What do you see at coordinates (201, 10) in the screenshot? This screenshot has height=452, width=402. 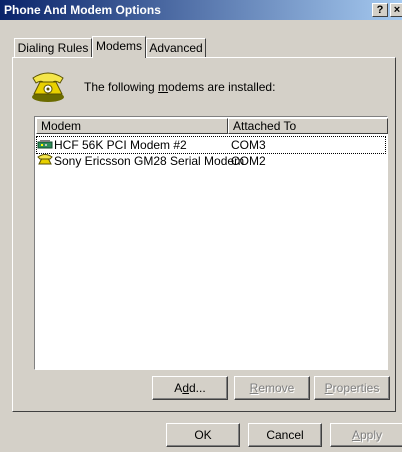 I see `title-bar: Phone And Modem Options ? ×` at bounding box center [201, 10].